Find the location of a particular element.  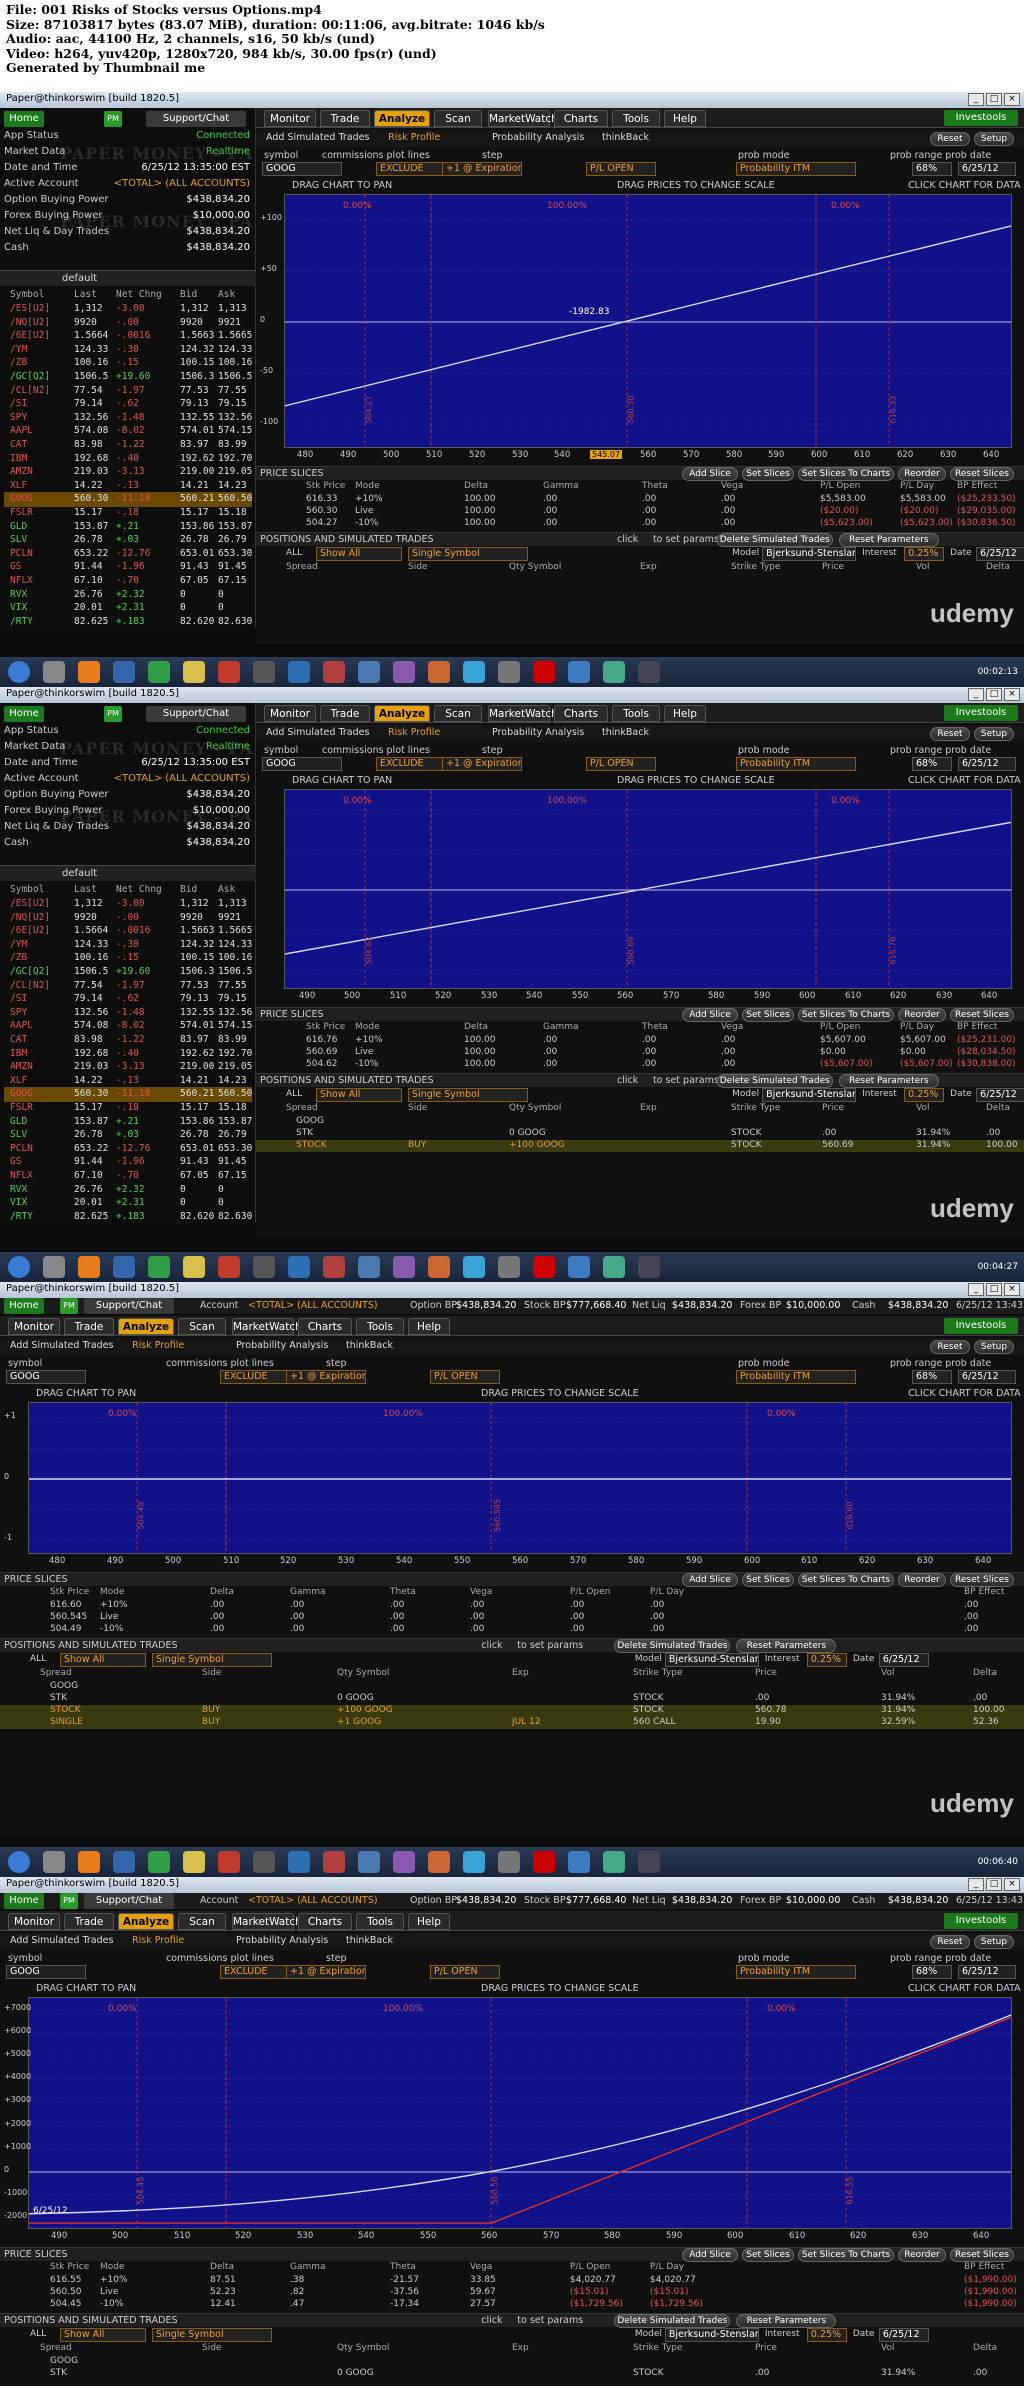

tab-help: Help is located at coordinates (429, 1921).